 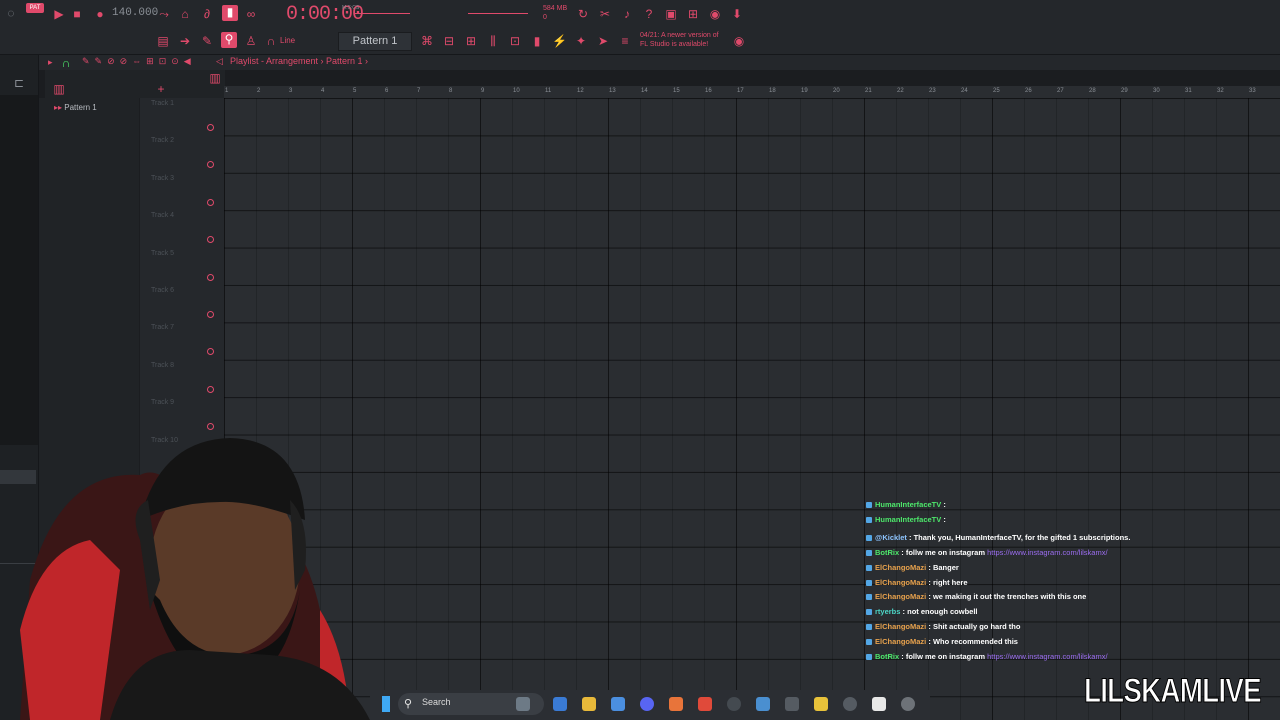 I want to click on stop-icon: ■, so click(x=77, y=14).